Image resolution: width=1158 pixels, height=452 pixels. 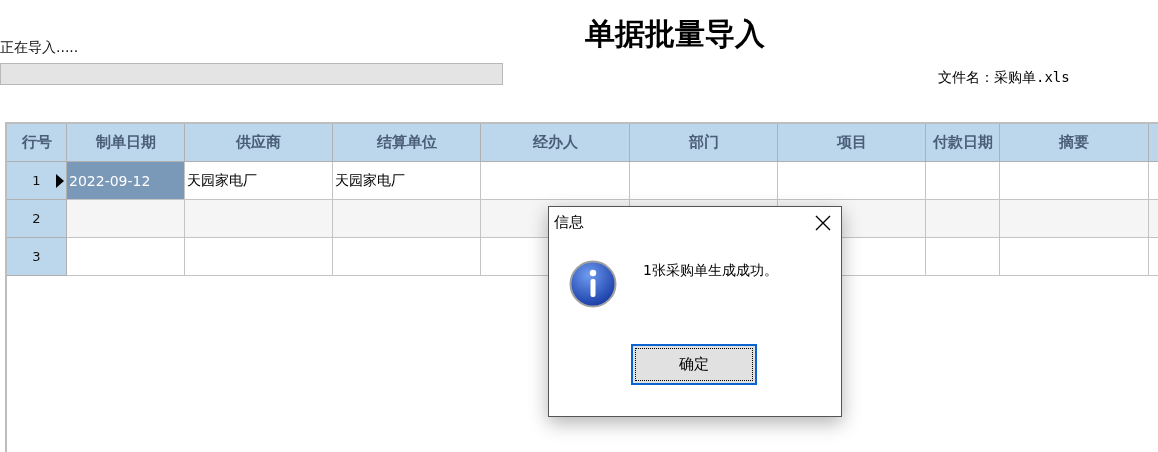 I want to click on column-header: 摘要, so click(x=1074, y=143).